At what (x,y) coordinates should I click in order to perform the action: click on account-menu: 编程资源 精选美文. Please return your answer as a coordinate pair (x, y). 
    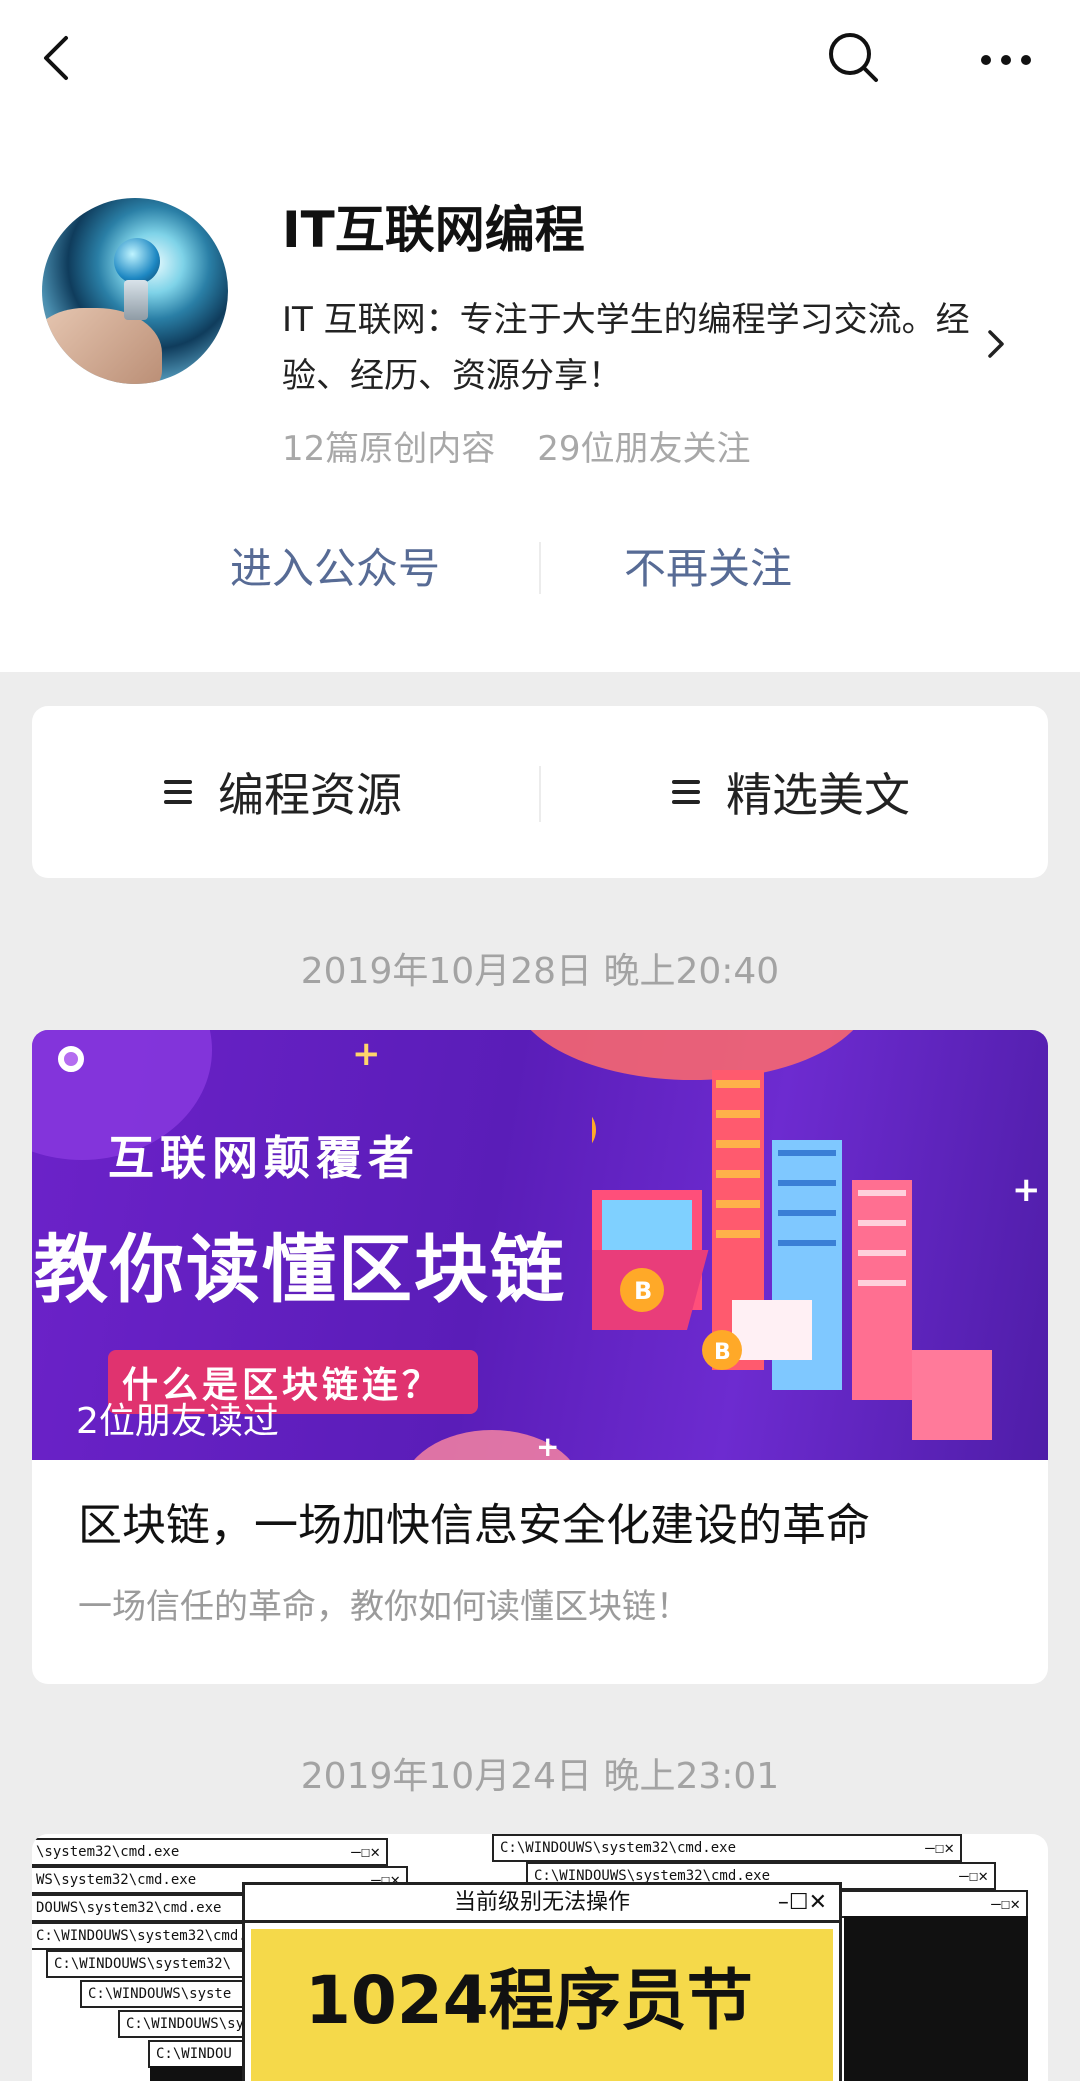
    Looking at the image, I should click on (540, 792).